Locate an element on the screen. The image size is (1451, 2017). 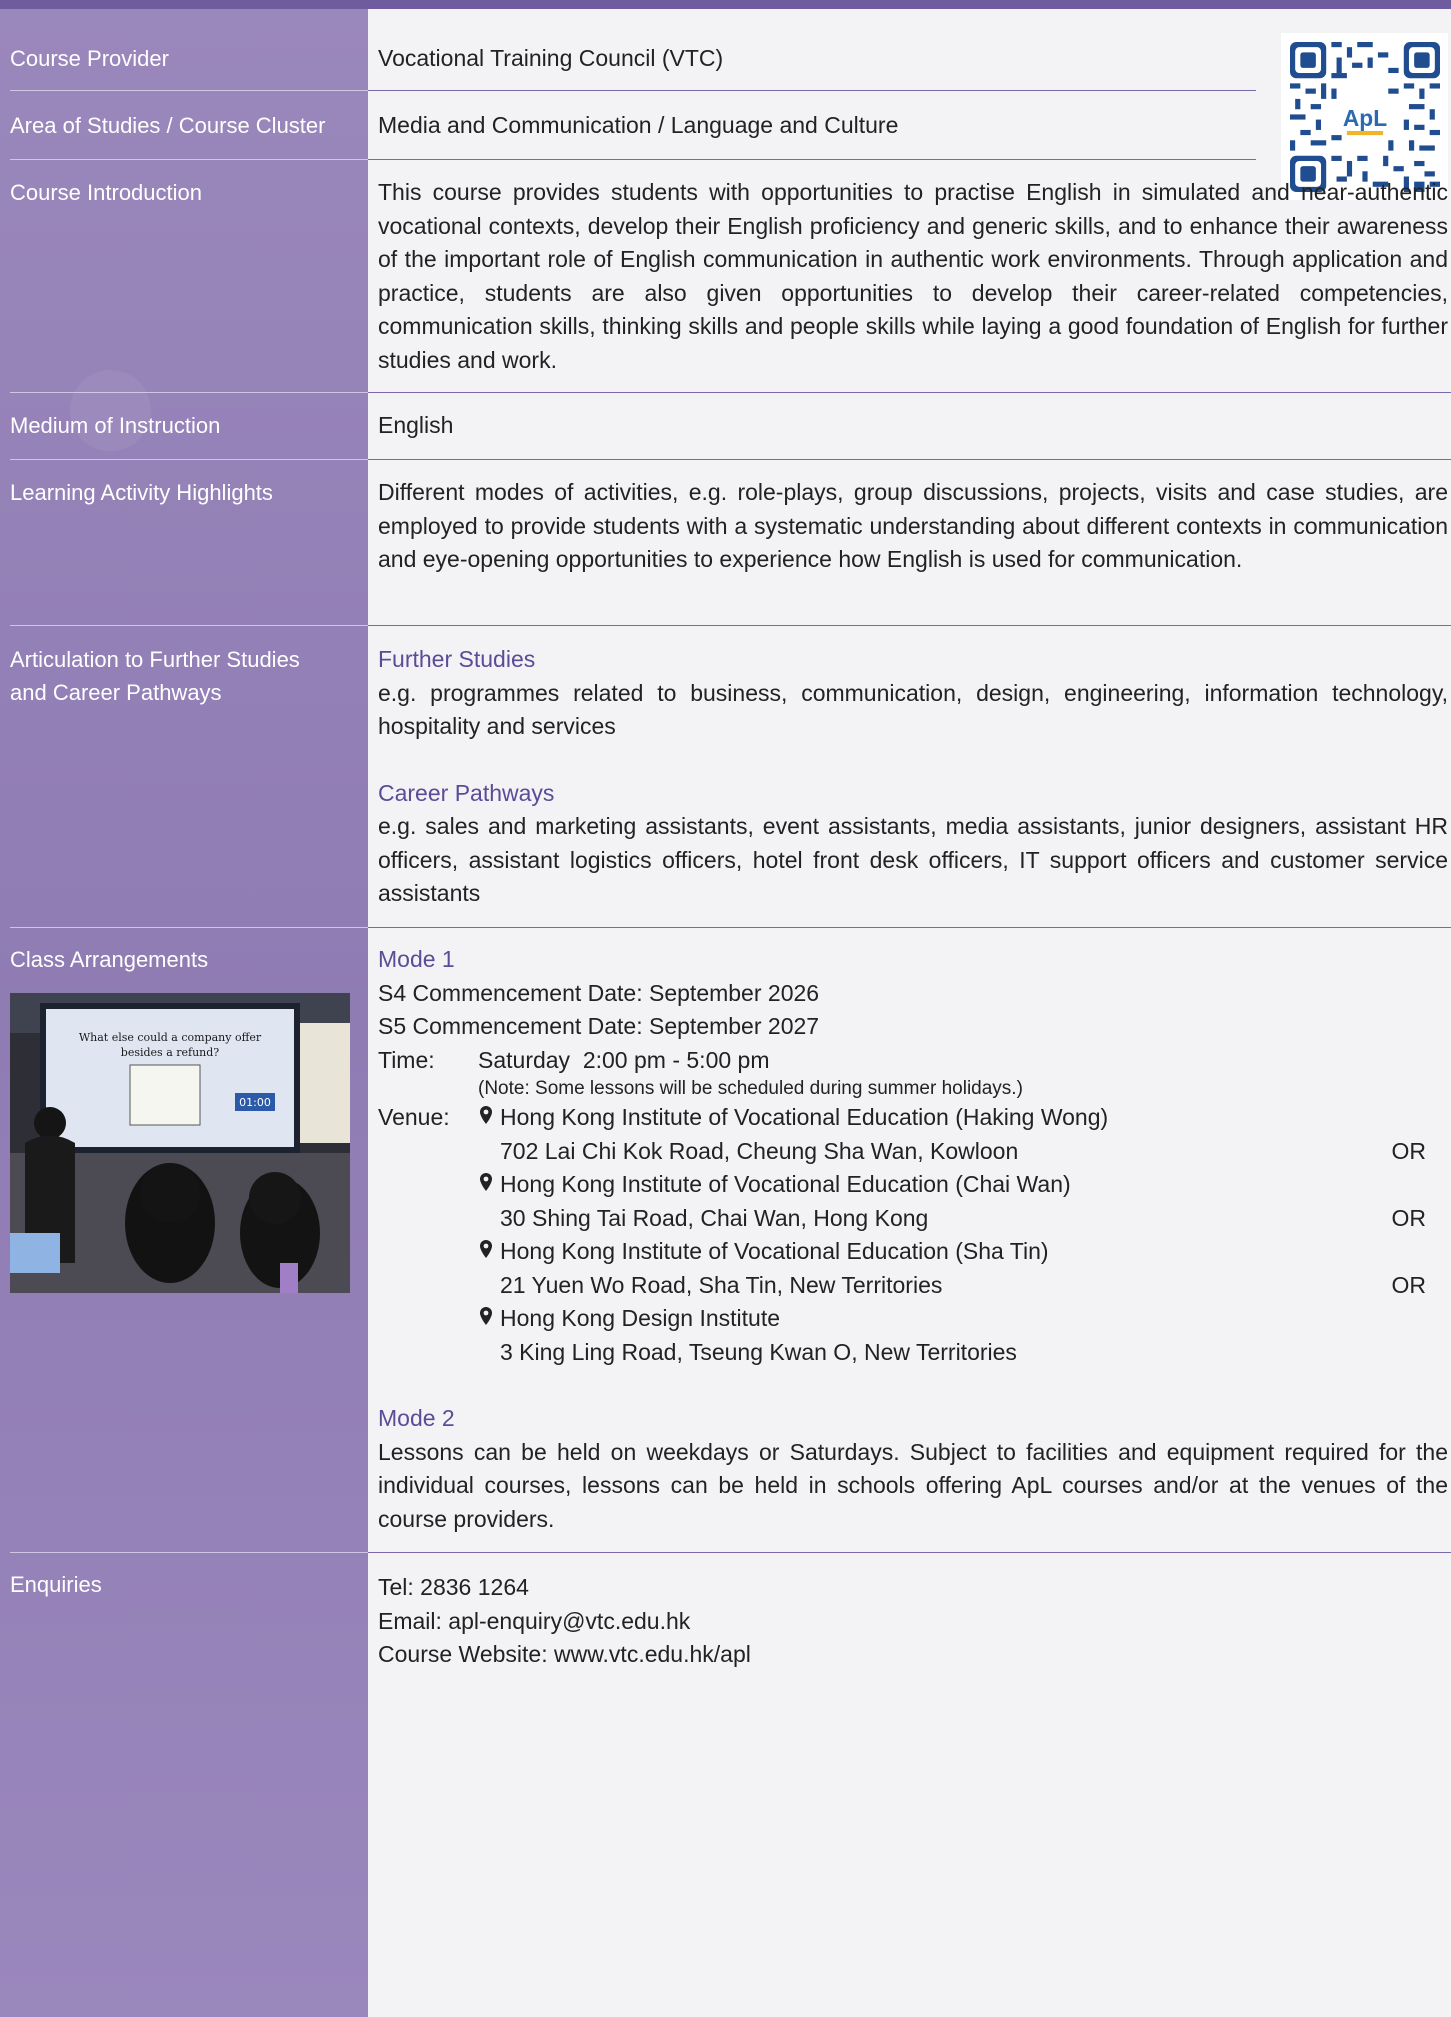
career-pathways-title: Career Pathways is located at coordinates (466, 792).